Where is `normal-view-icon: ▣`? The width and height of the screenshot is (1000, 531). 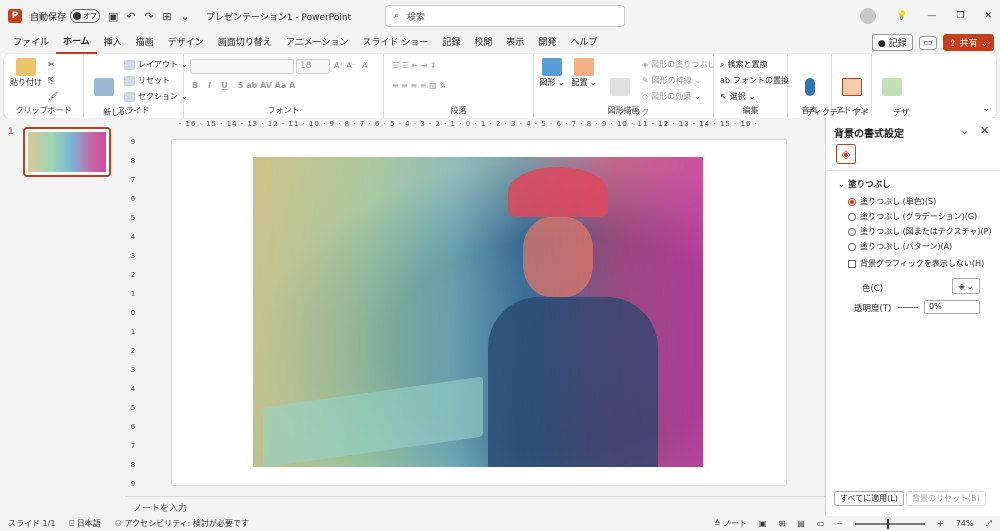 normal-view-icon: ▣ is located at coordinates (763, 523).